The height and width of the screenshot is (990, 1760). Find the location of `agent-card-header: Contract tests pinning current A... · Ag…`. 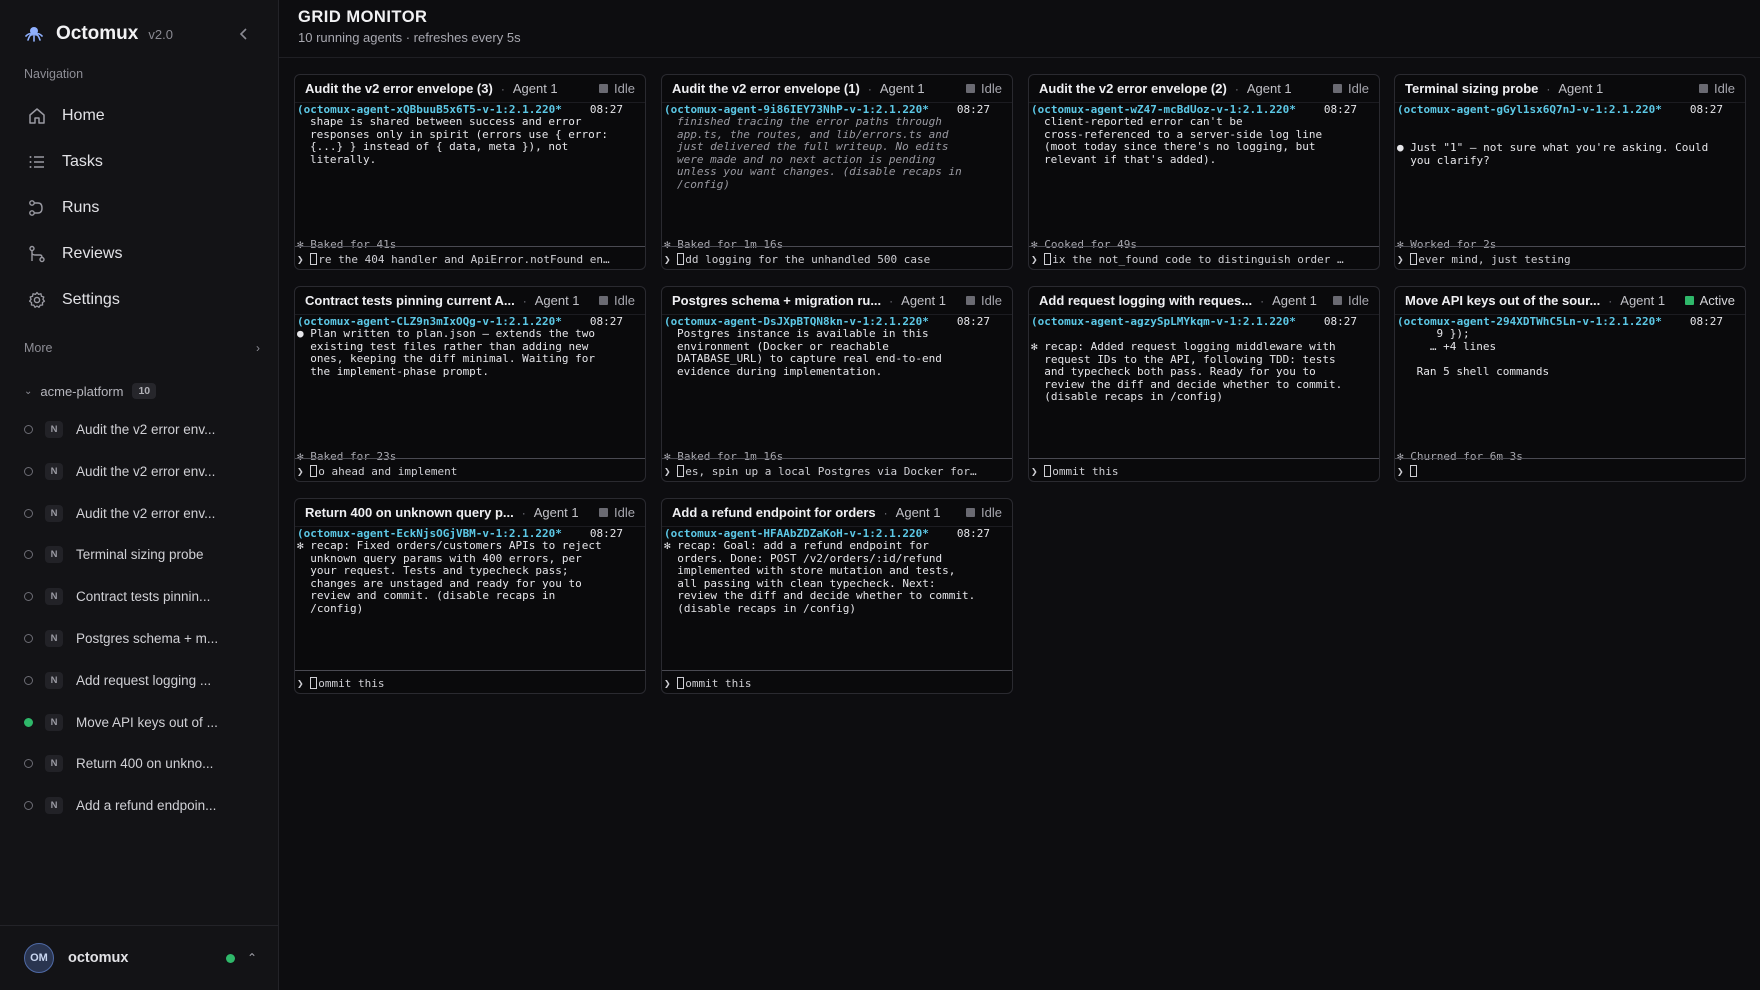

agent-card-header: Contract tests pinning current A... · Ag… is located at coordinates (470, 301).